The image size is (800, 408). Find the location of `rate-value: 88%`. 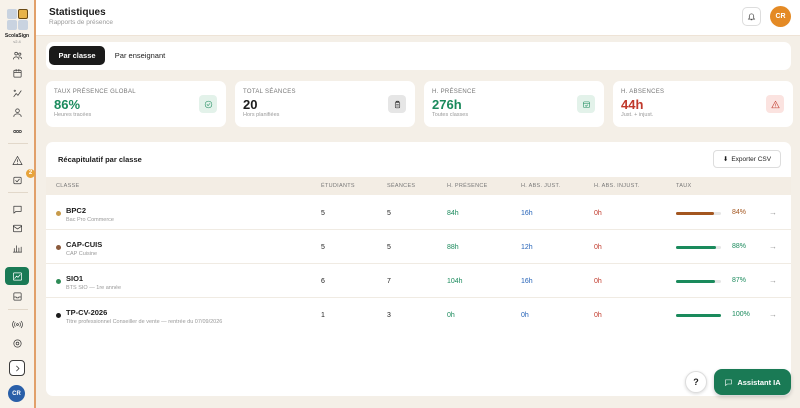

rate-value: 88% is located at coordinates (739, 246).